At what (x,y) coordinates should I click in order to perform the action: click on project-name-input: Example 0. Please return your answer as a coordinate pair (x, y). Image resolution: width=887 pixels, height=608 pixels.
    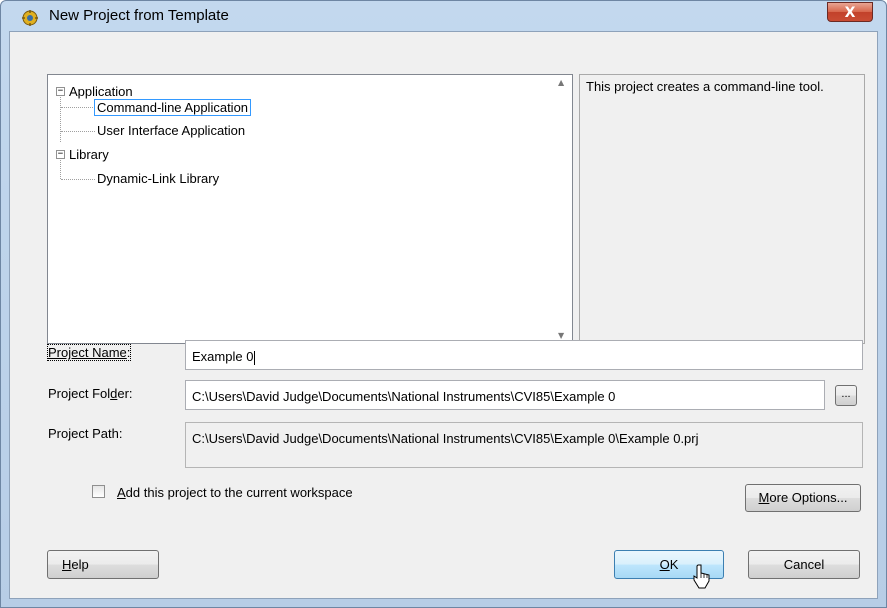
    Looking at the image, I should click on (524, 355).